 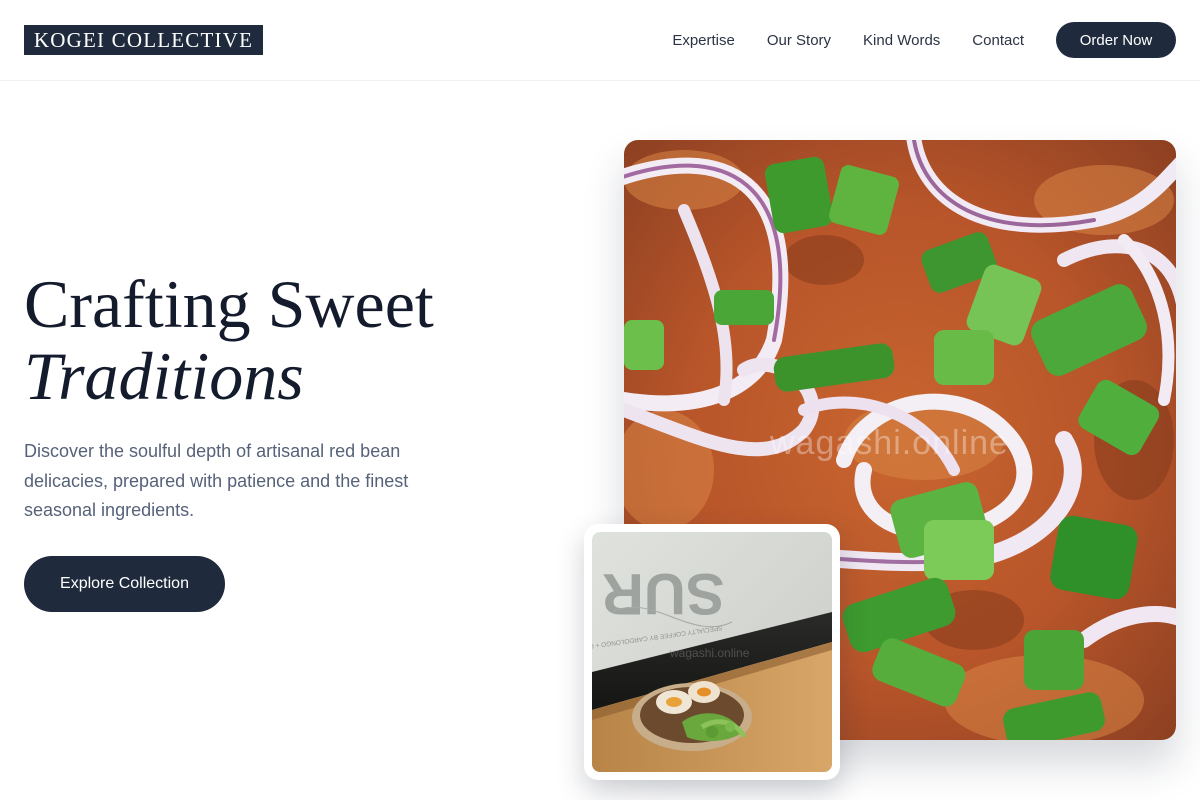 I want to click on hero-title-line2: Traditions, so click(x=164, y=376).